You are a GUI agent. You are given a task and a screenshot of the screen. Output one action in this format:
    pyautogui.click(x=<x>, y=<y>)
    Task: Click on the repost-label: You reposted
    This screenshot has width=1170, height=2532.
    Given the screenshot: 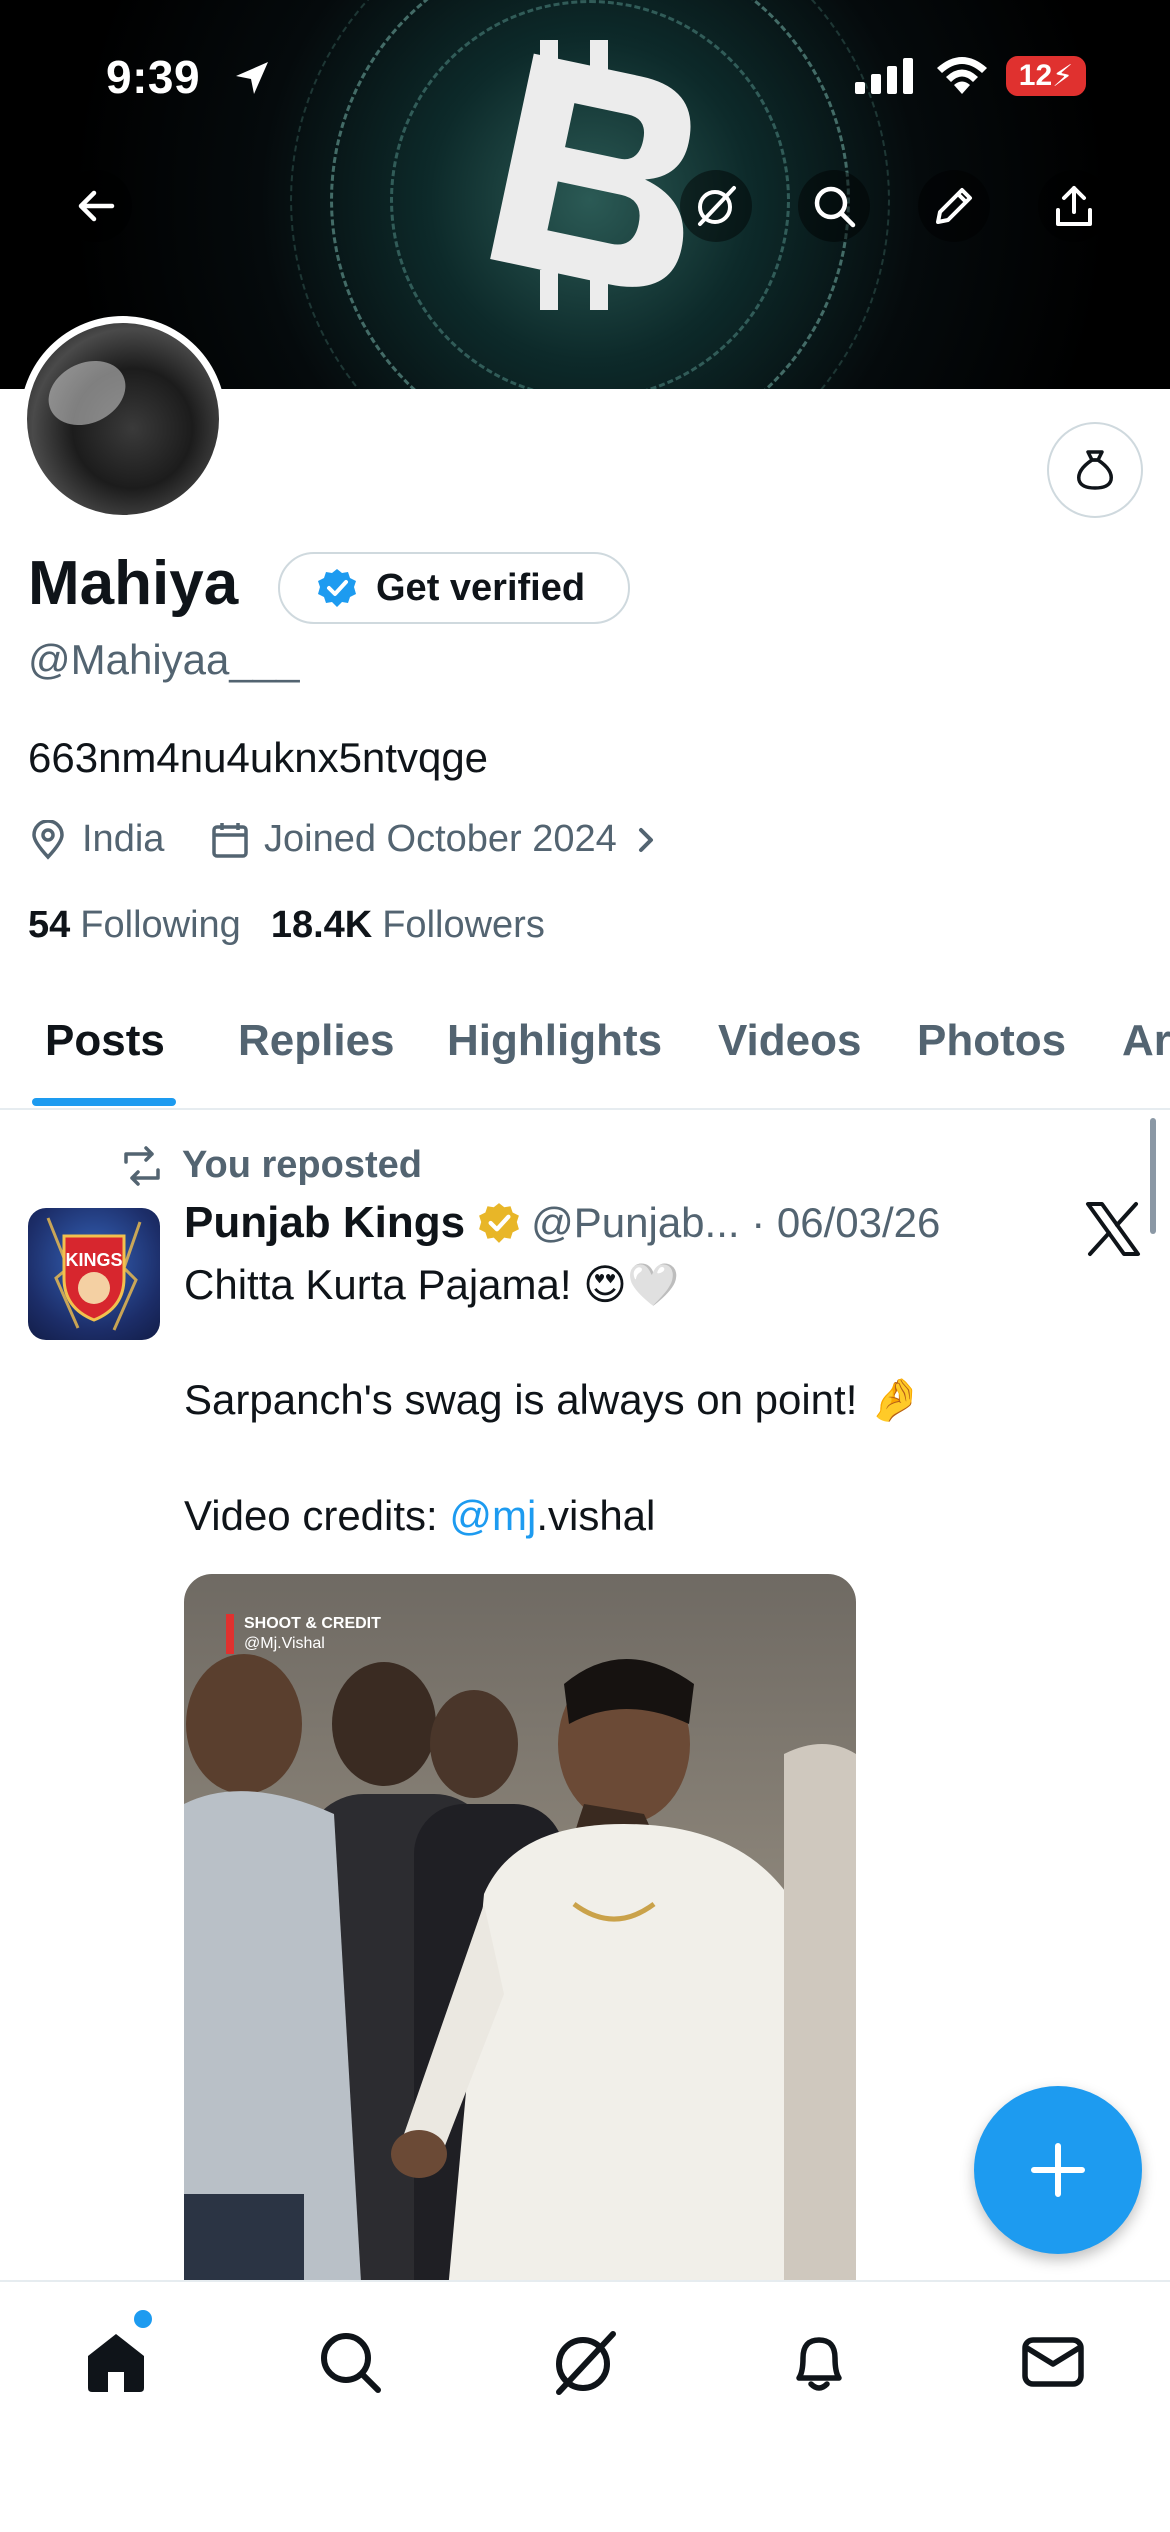 What is the action you would take?
    pyautogui.click(x=302, y=1165)
    